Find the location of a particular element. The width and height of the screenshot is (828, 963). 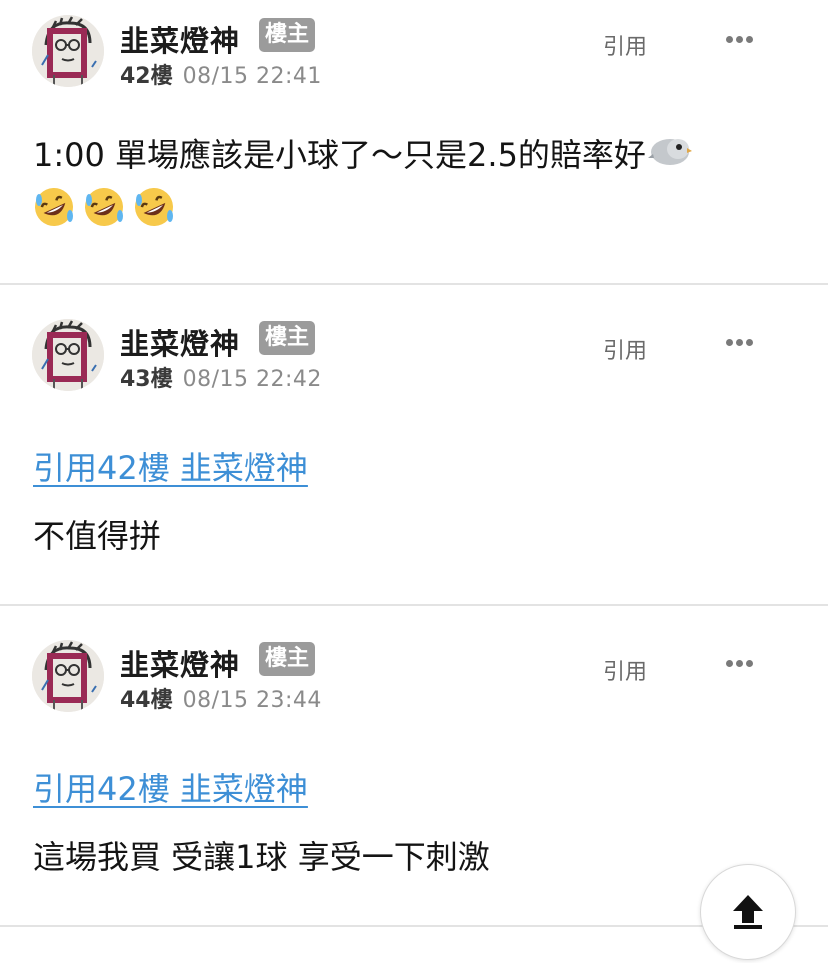

post-meta: 42樓 08/15 22:41 is located at coordinates (221, 74).